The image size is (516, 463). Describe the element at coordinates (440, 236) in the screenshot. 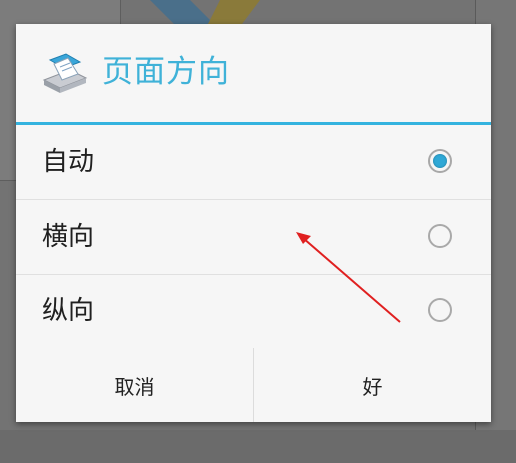

I see `radio-landscape` at that location.